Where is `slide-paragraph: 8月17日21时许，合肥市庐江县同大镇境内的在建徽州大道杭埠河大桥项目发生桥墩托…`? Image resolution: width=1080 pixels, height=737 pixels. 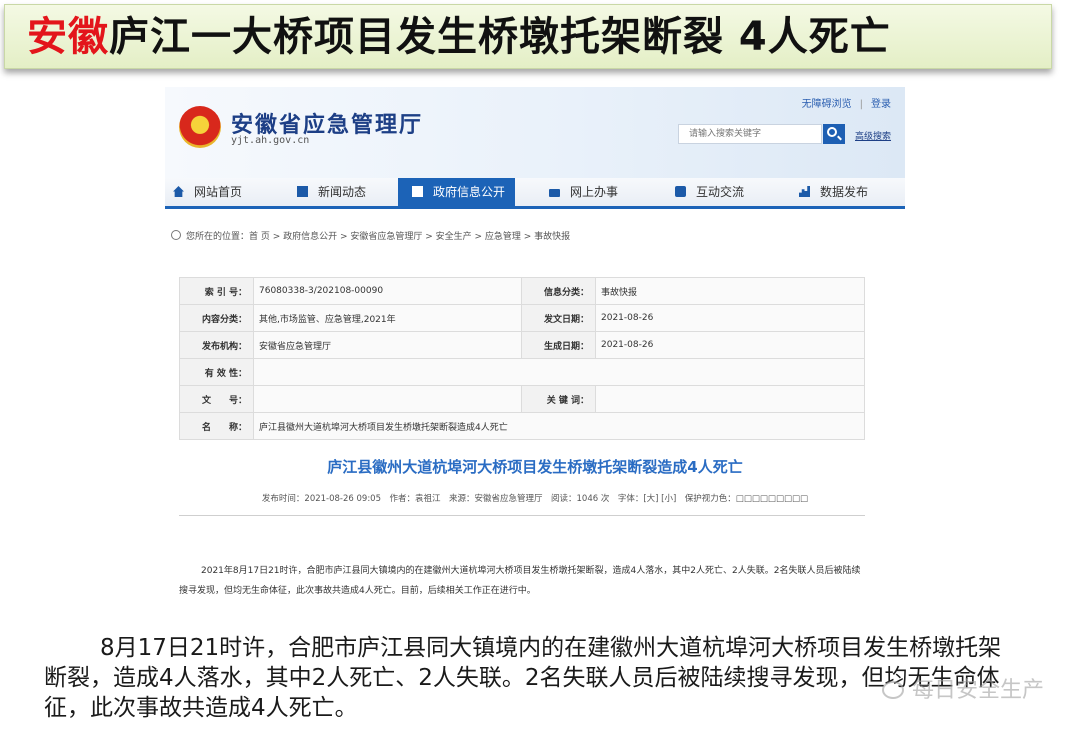
slide-paragraph: 8月17日21时许，合肥市庐江县同大镇境内的在建徽州大道杭埠河大桥项目发生桥墩托… is located at coordinates (523, 678).